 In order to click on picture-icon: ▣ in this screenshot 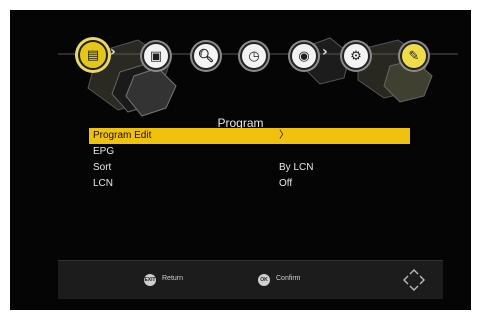, I will do `click(156, 56)`.